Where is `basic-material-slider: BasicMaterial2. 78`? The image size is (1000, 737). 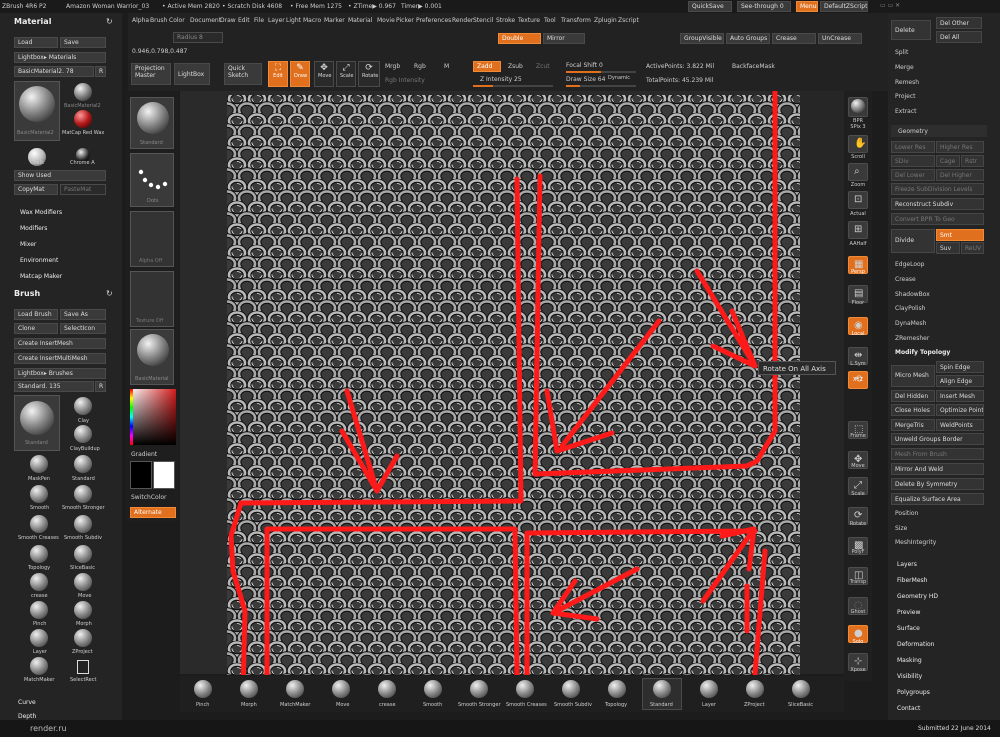 basic-material-slider: BasicMaterial2. 78 is located at coordinates (54, 71).